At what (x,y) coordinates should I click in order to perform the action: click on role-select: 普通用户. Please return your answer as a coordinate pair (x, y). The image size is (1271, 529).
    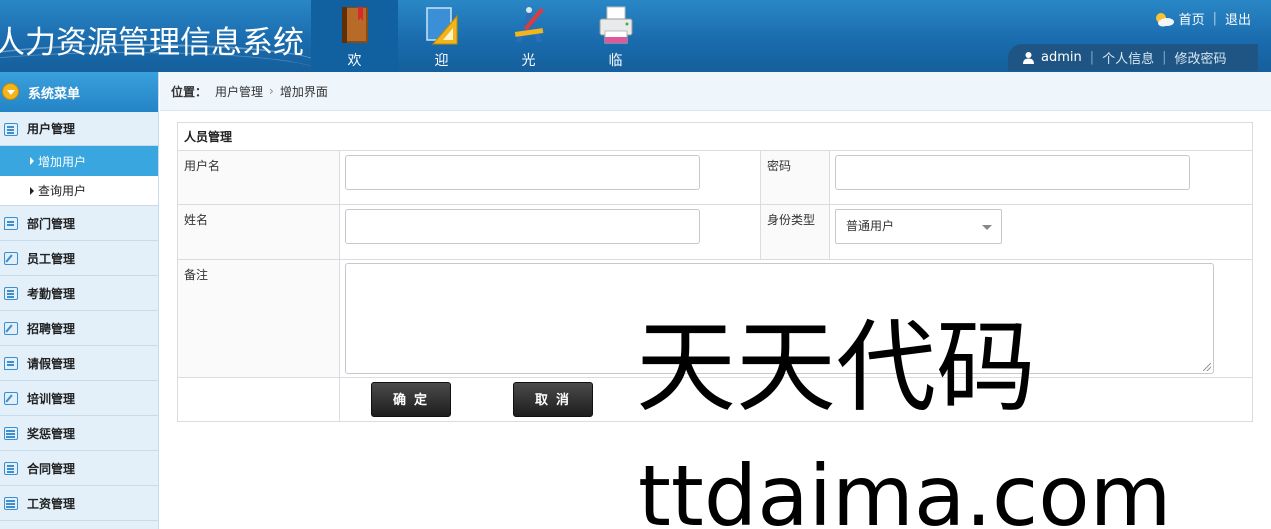
    Looking at the image, I should click on (918, 226).